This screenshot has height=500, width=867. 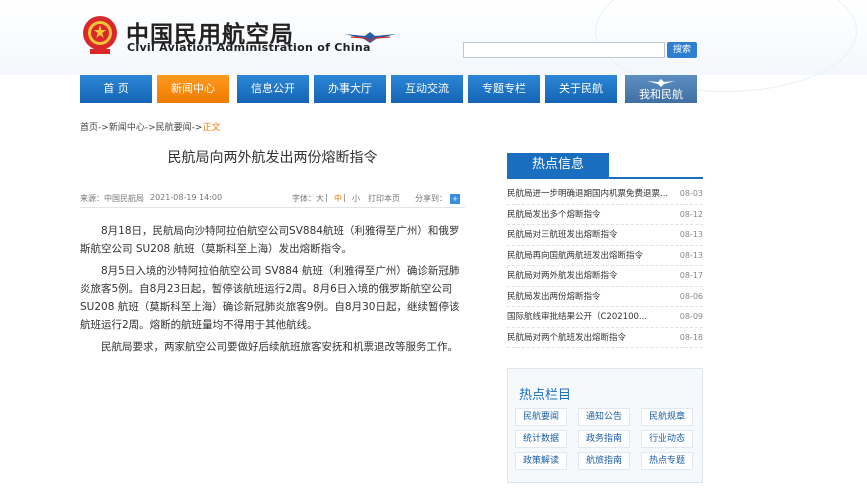 I want to click on column-button: 政策解读, so click(x=541, y=461).